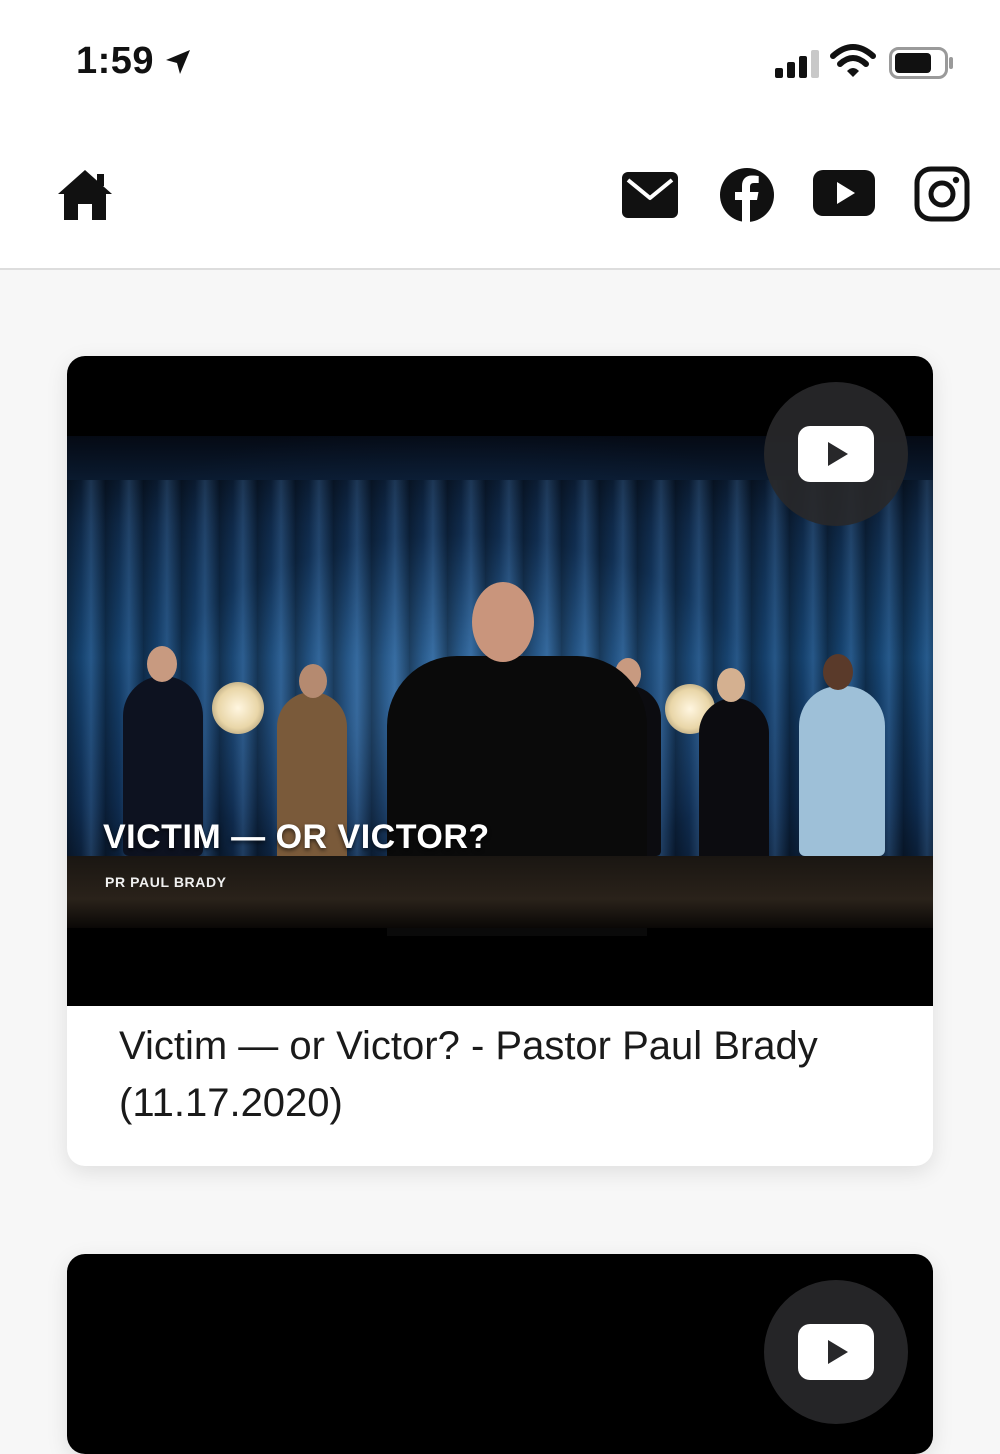 The image size is (1000, 1454). Describe the element at coordinates (797, 64) in the screenshot. I see `cellular-signal-icon` at that location.